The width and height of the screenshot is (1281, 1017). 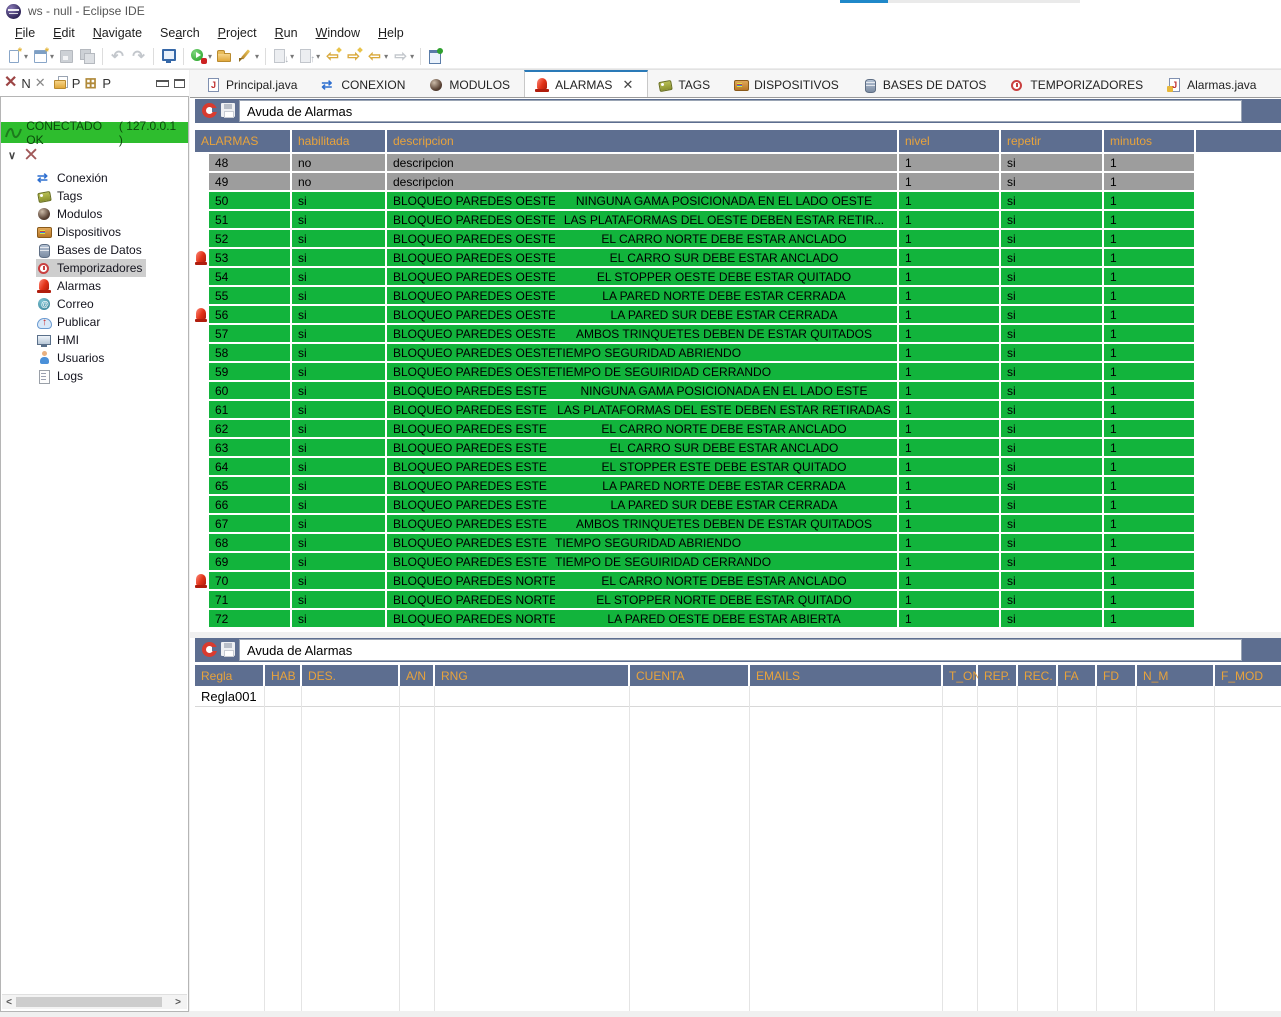 I want to click on alarm-id-cell: 48, so click(x=249, y=162).